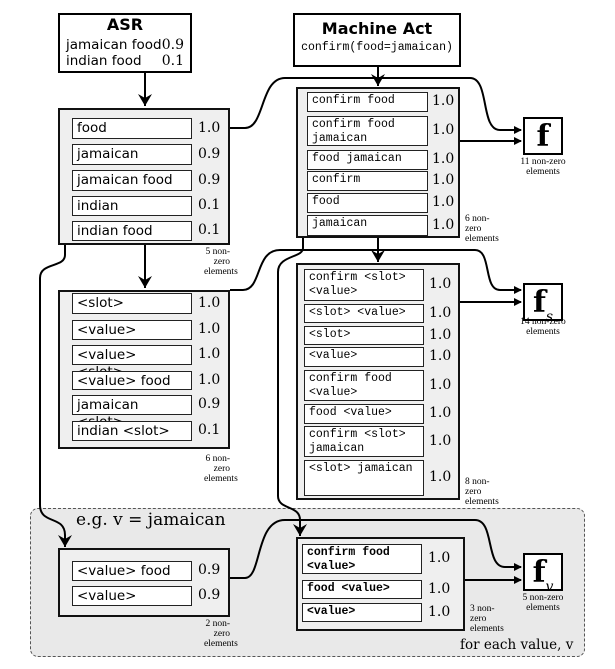 The height and width of the screenshot is (669, 615). What do you see at coordinates (172, 45) in the screenshot?
I see `asr-score: 0.9` at bounding box center [172, 45].